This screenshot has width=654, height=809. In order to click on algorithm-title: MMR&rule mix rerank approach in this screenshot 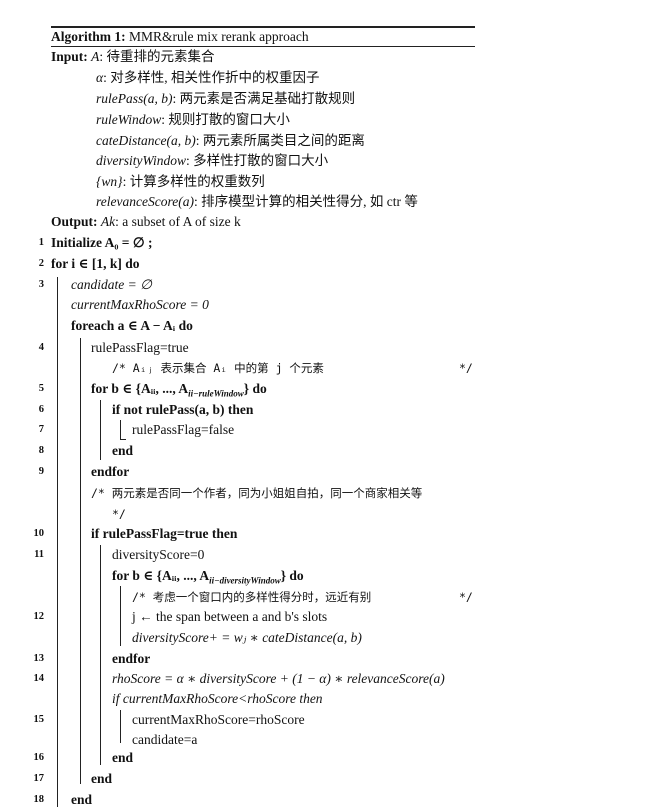, I will do `click(219, 36)`.